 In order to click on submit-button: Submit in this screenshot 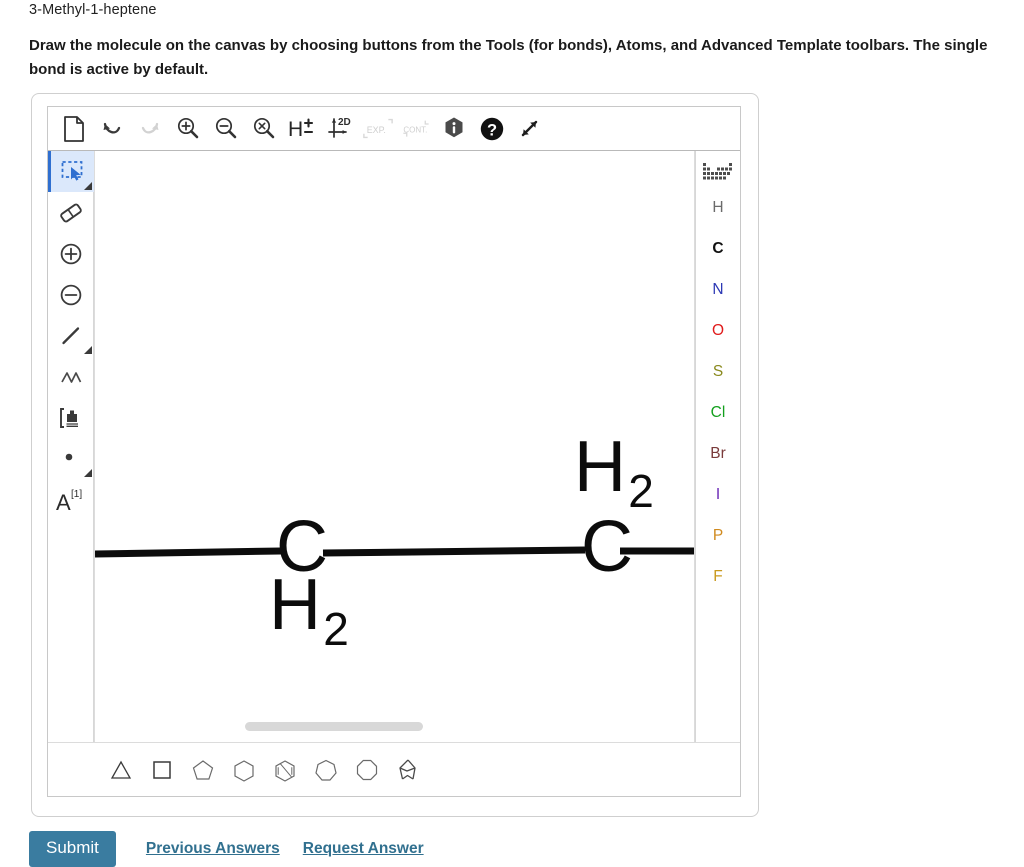, I will do `click(72, 849)`.